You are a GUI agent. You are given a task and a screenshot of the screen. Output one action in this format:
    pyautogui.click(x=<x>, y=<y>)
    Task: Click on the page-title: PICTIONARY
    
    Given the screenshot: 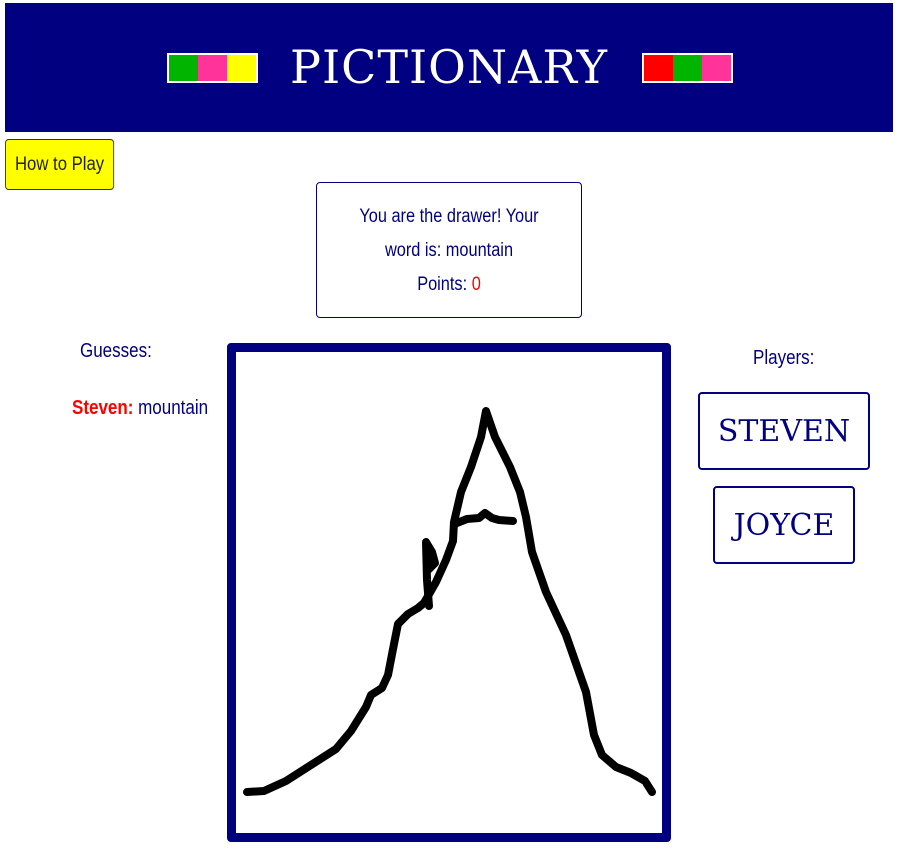 What is the action you would take?
    pyautogui.click(x=449, y=67)
    